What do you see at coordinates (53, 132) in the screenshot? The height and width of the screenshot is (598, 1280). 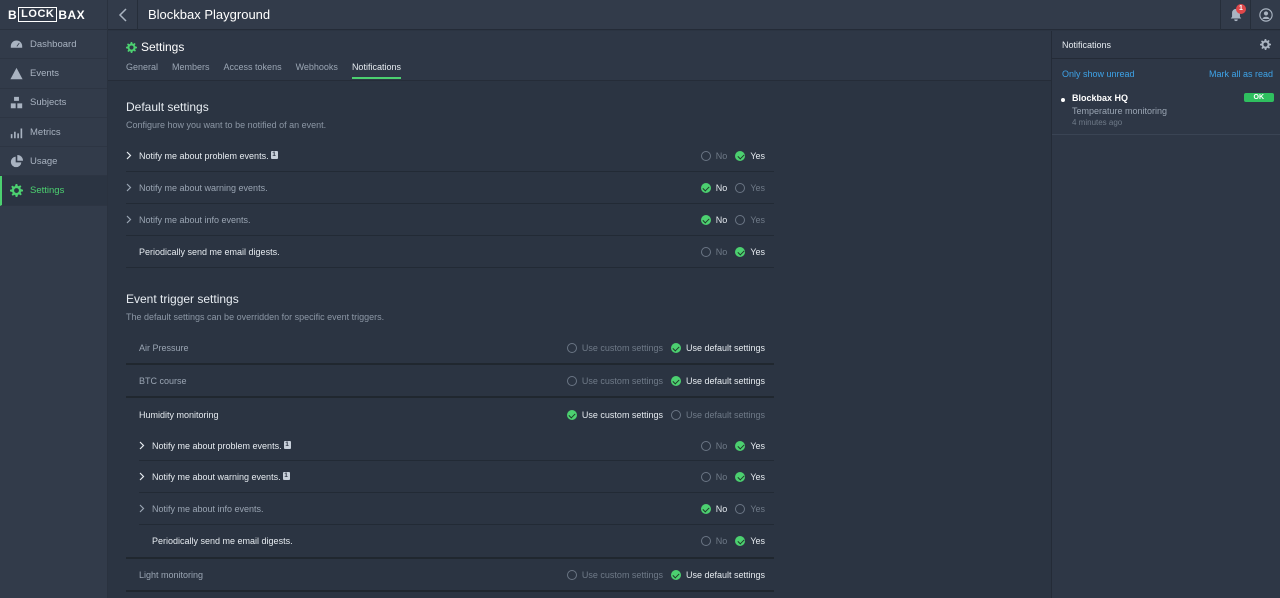 I see `sidebar-item-metrics: Metrics` at bounding box center [53, 132].